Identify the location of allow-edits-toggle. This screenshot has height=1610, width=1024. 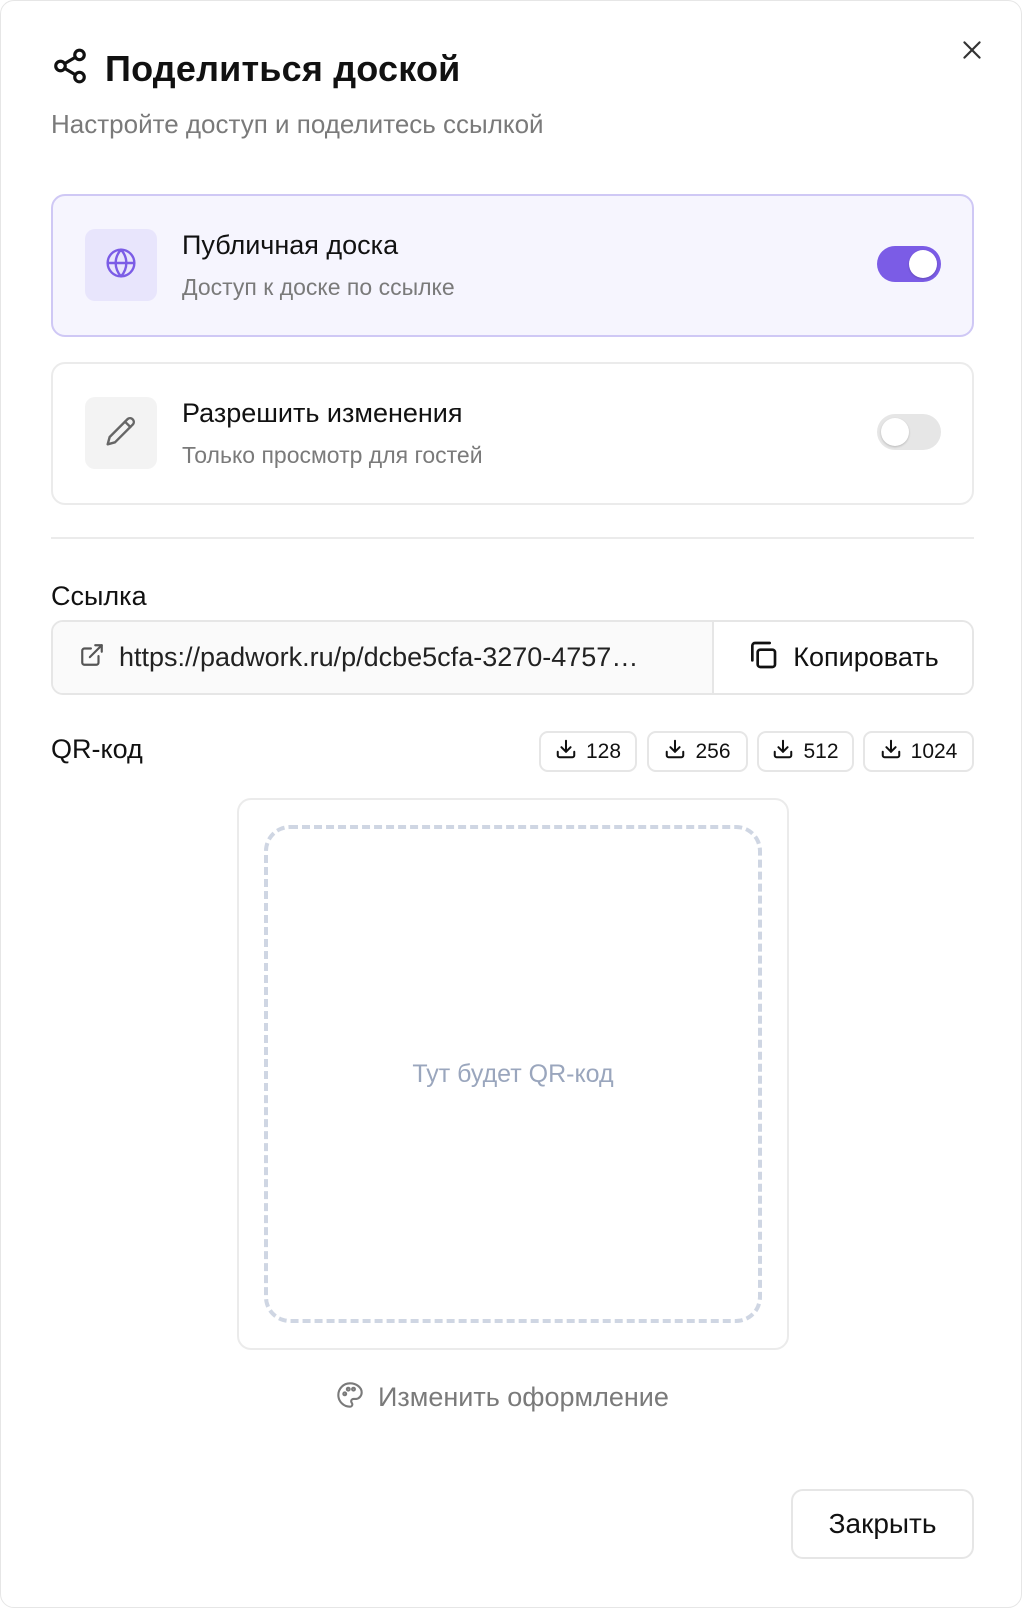
(909, 432).